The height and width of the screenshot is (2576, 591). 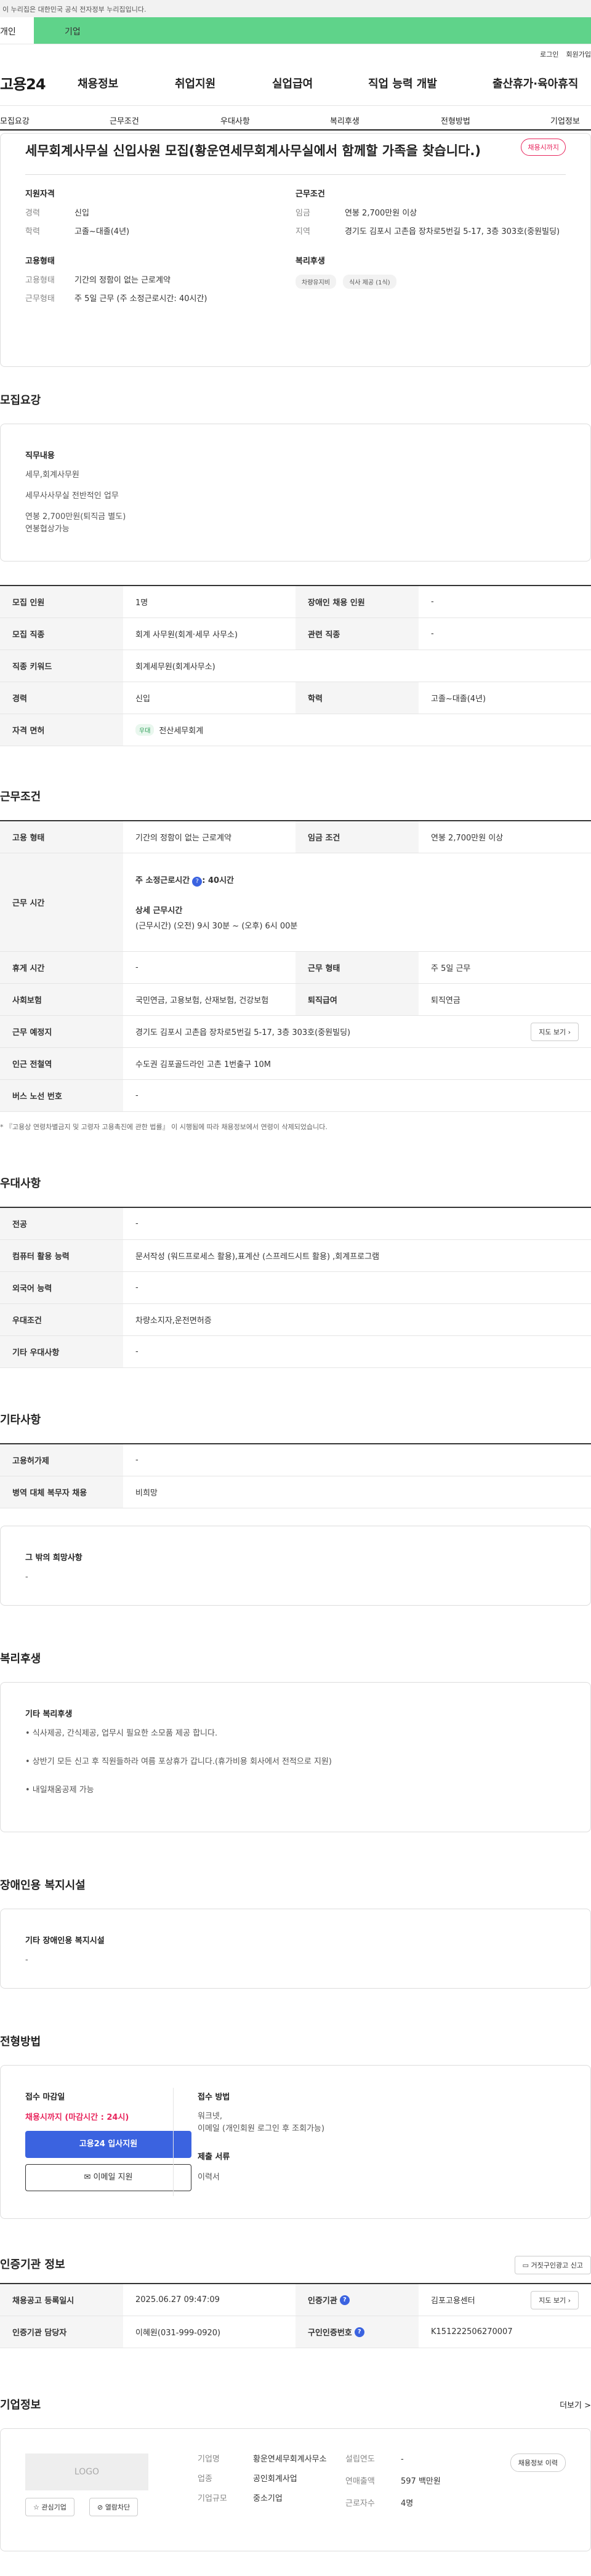 What do you see at coordinates (114, 2507) in the screenshot?
I see `block-view-button: ⊘ 열람차단` at bounding box center [114, 2507].